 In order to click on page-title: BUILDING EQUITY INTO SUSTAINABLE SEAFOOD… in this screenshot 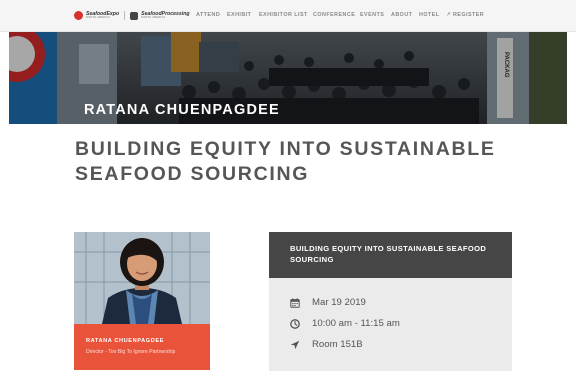, I will do `click(285, 161)`.